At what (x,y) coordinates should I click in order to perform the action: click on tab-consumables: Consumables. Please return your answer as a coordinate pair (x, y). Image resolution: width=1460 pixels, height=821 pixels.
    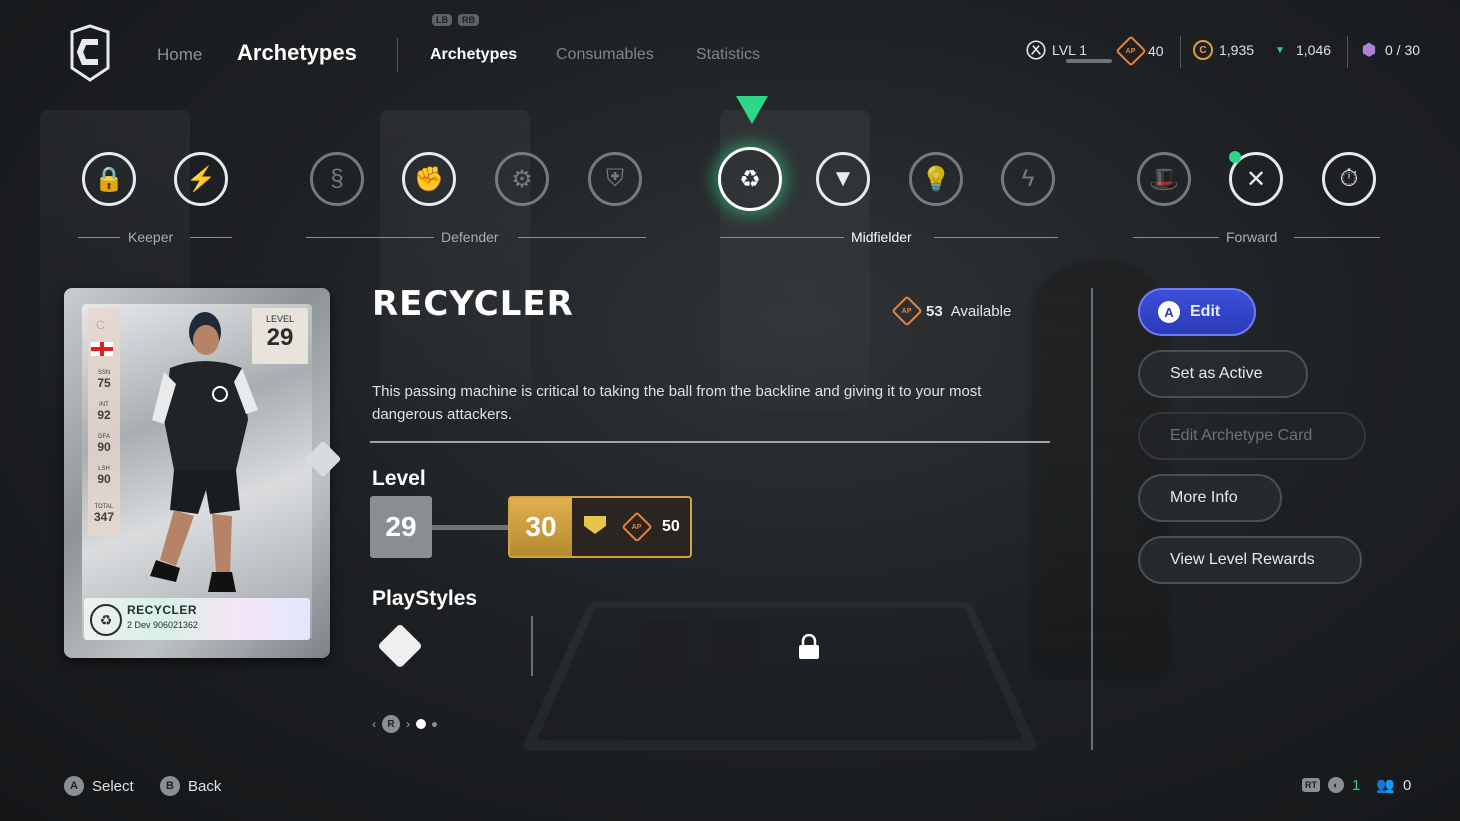
    Looking at the image, I should click on (605, 55).